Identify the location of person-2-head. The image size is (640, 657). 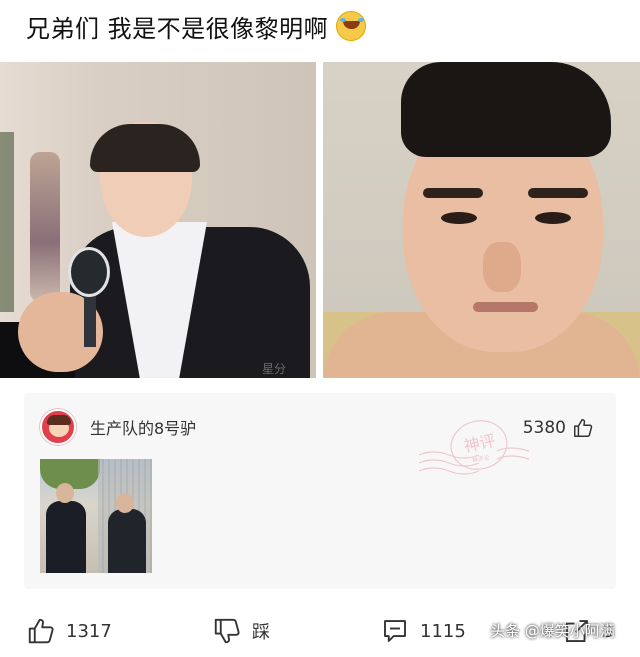
(125, 503).